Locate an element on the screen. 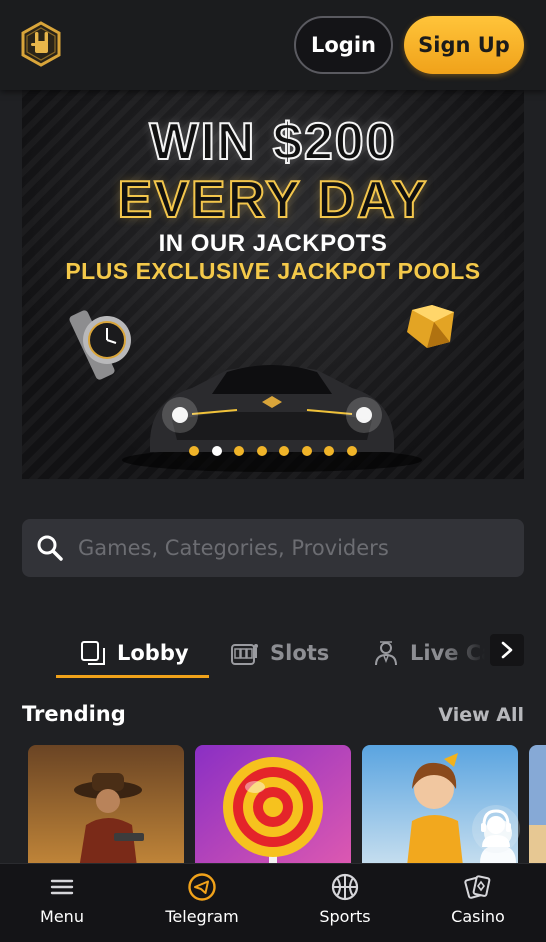 This screenshot has height=942, width=546. trending-title: Trending is located at coordinates (74, 714).